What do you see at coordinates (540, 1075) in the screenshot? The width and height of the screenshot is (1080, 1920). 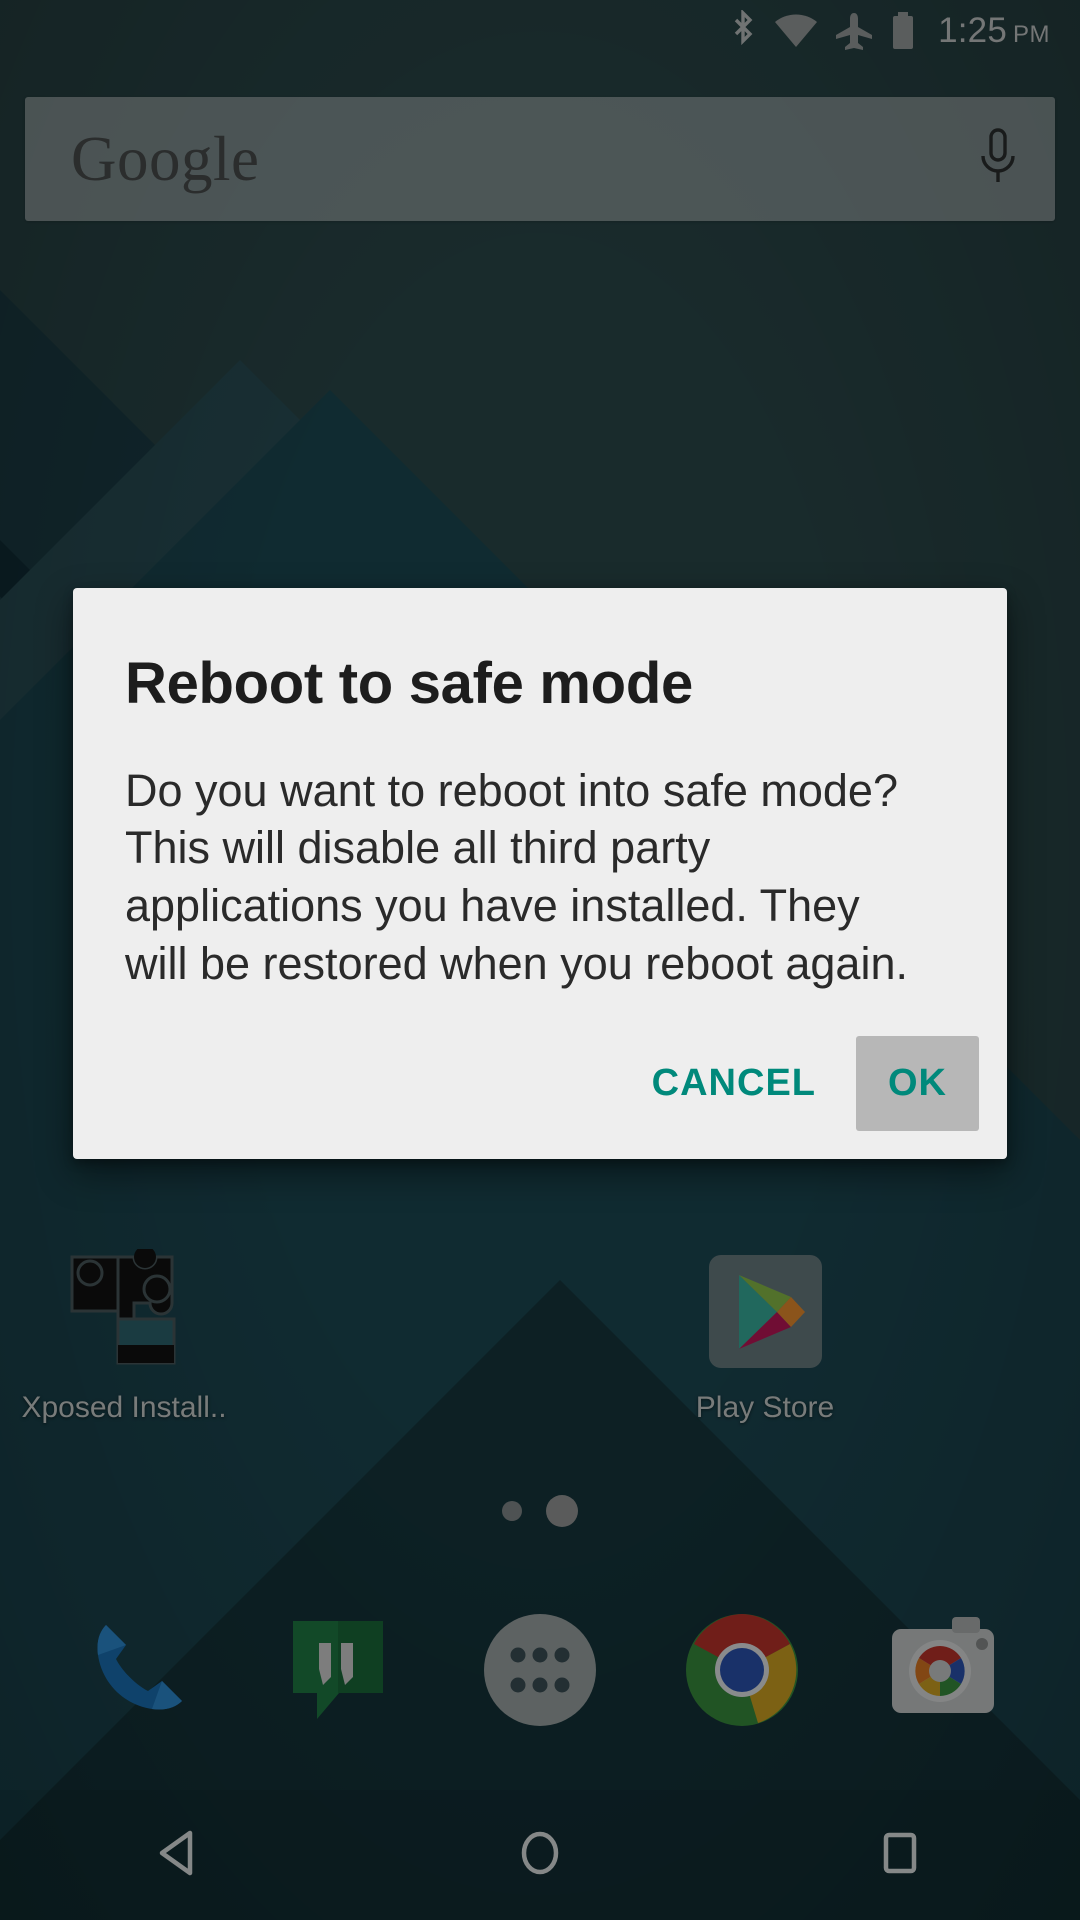 I see `dialog-action-bar: CANCEL OK` at bounding box center [540, 1075].